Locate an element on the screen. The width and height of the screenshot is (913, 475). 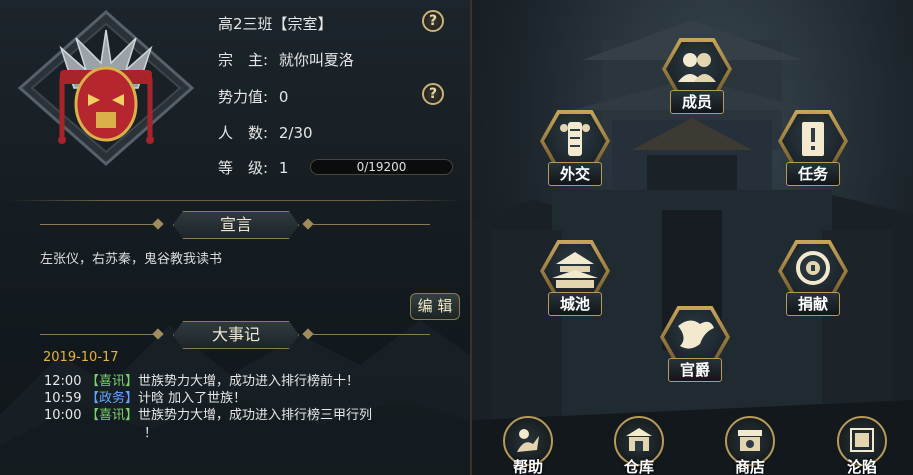
exp-progress-bar: 0/19200 is located at coordinates (381, 167).